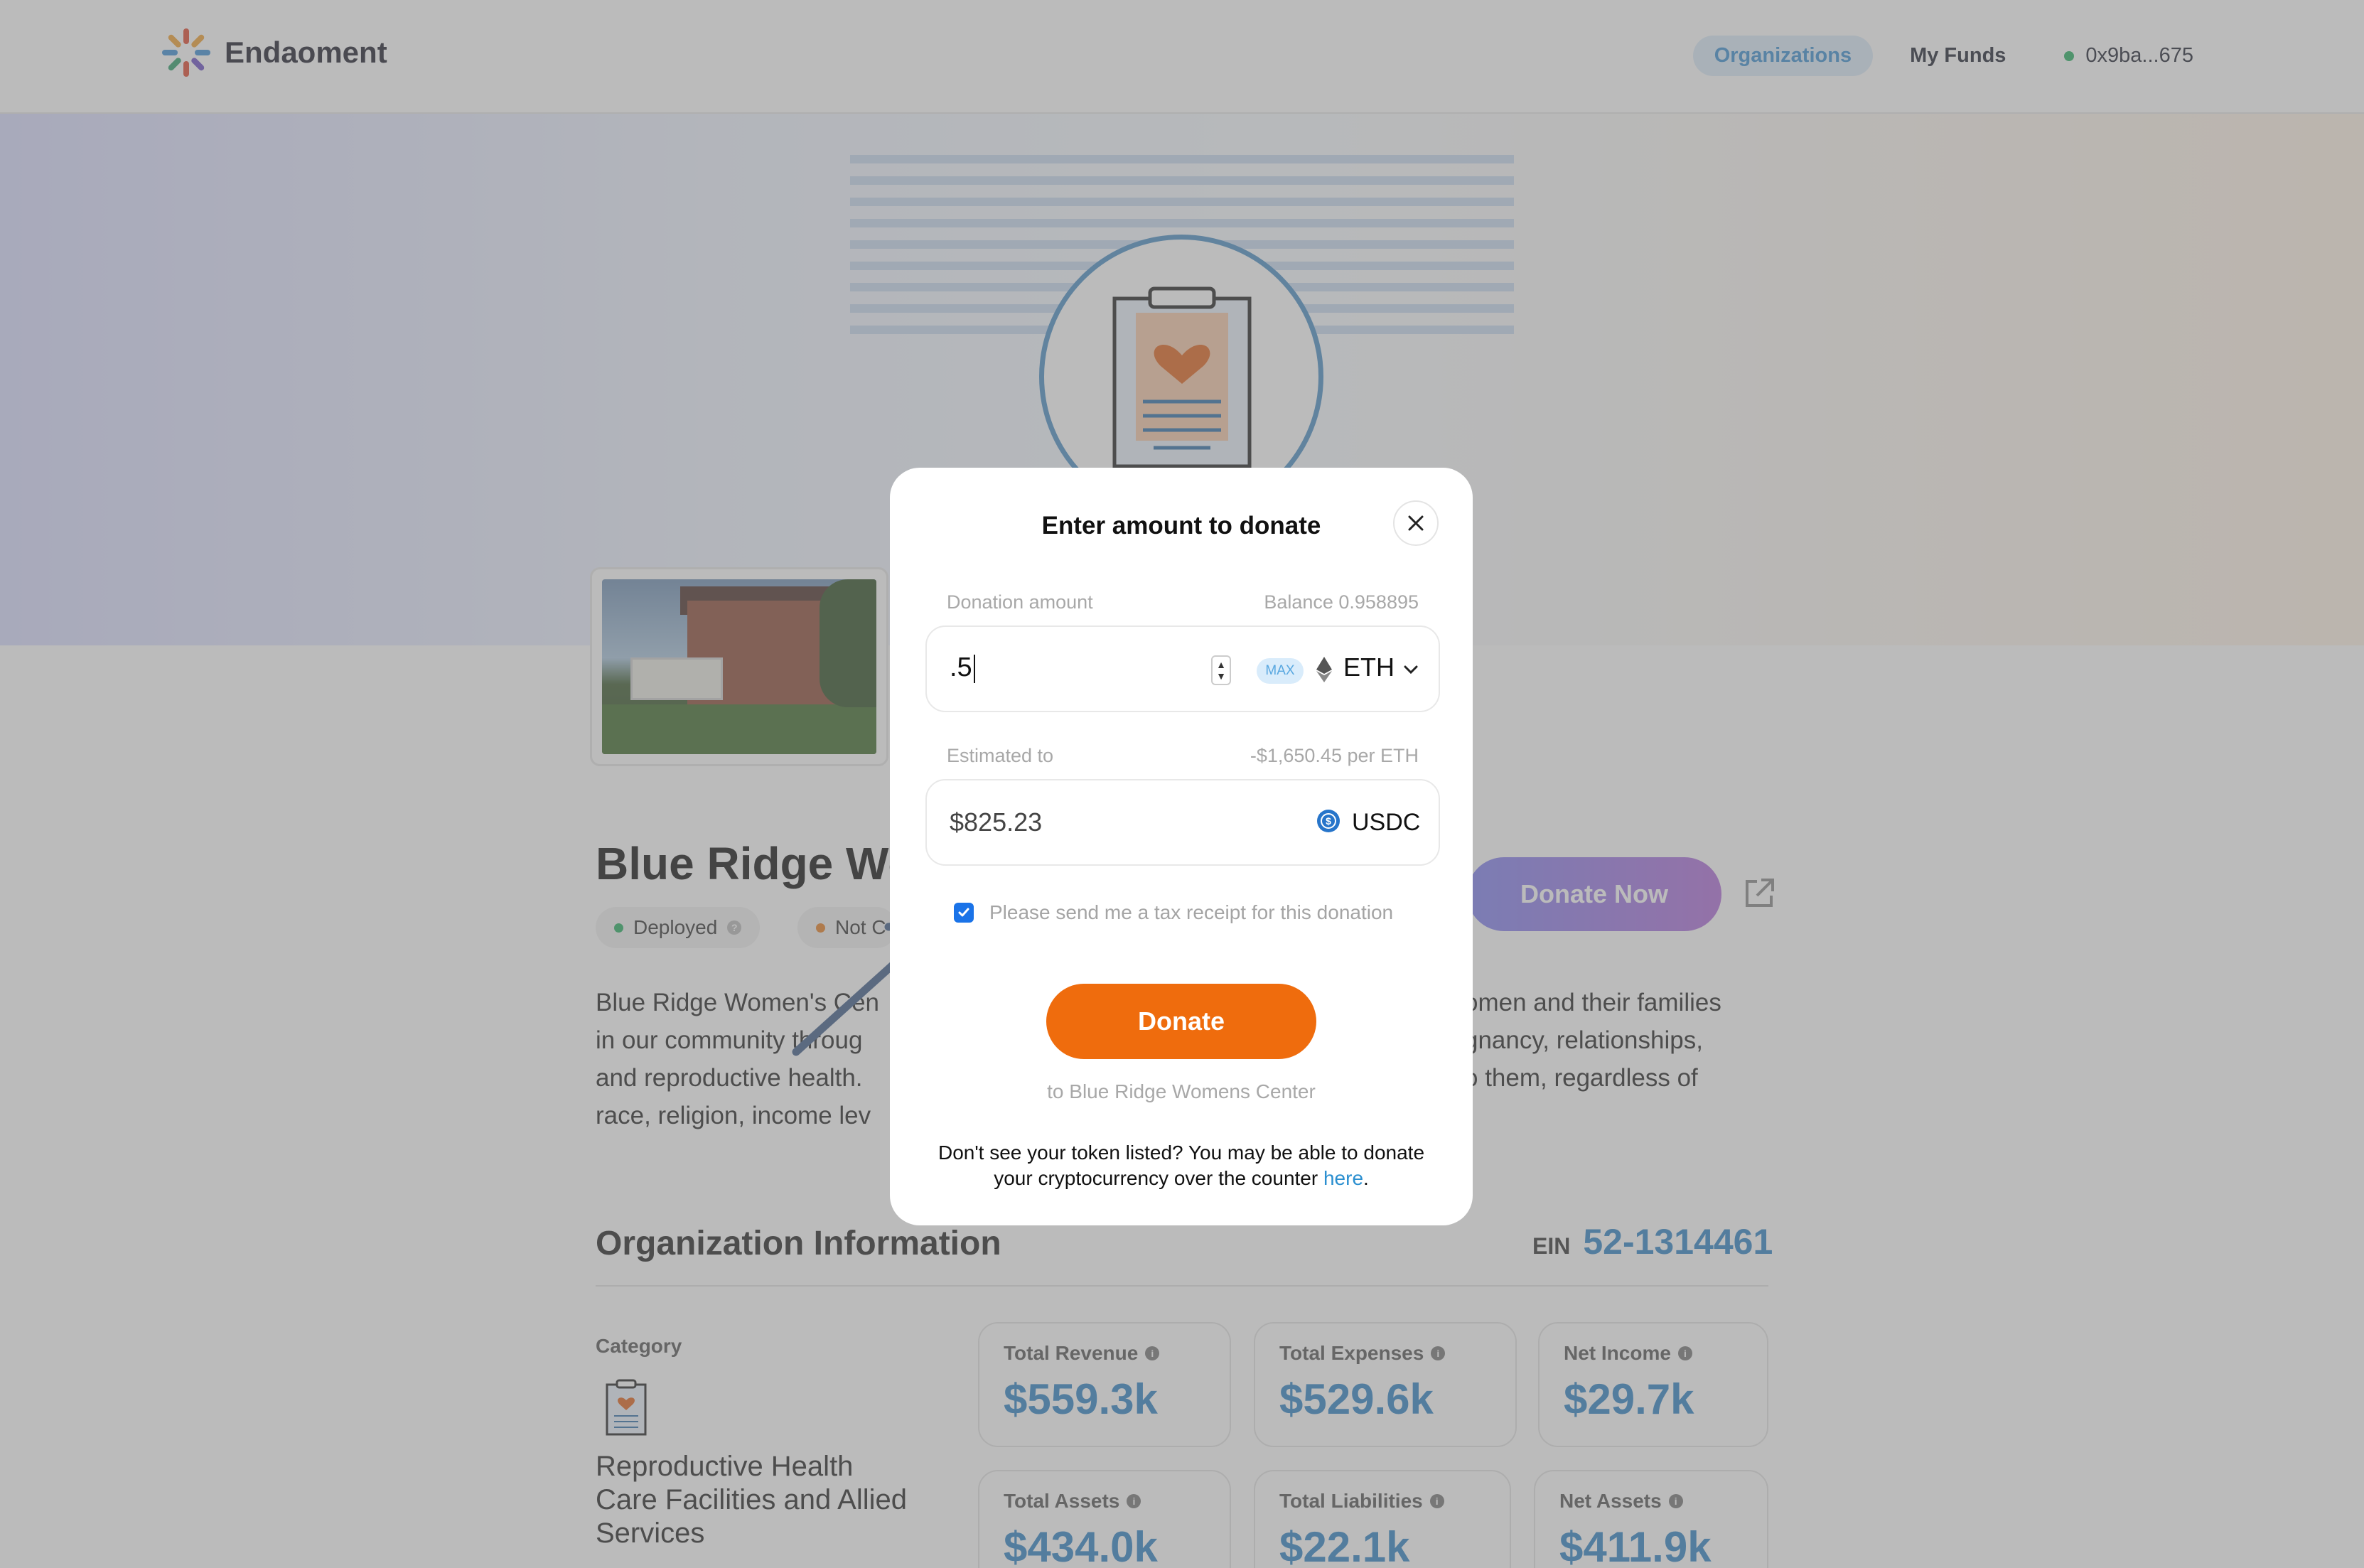 The width and height of the screenshot is (2364, 1568). What do you see at coordinates (1181, 526) in the screenshot?
I see `modal-title: Enter amount to donate` at bounding box center [1181, 526].